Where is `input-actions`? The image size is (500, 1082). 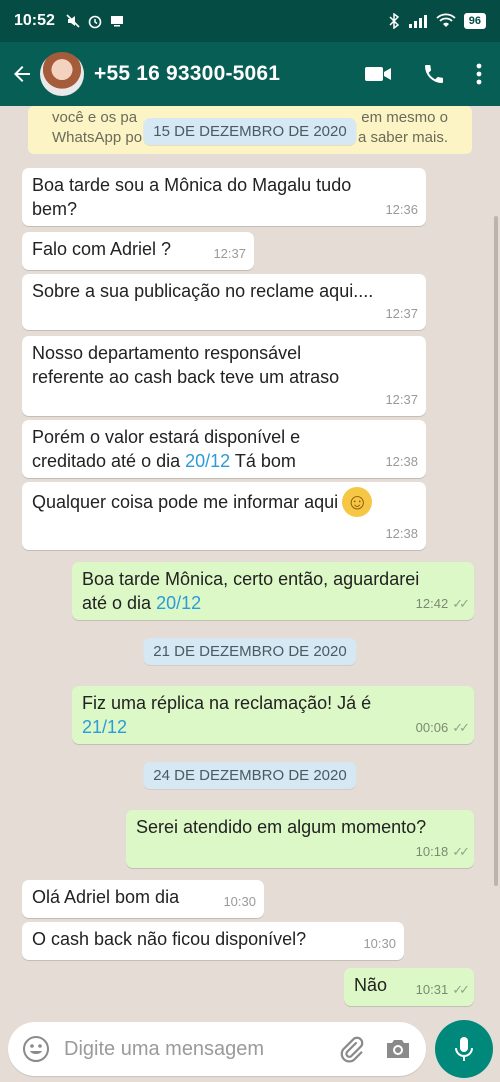
input-actions is located at coordinates (375, 1049).